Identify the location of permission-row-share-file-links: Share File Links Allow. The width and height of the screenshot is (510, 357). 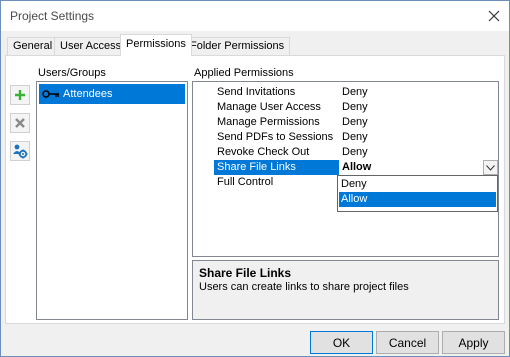
(345, 167).